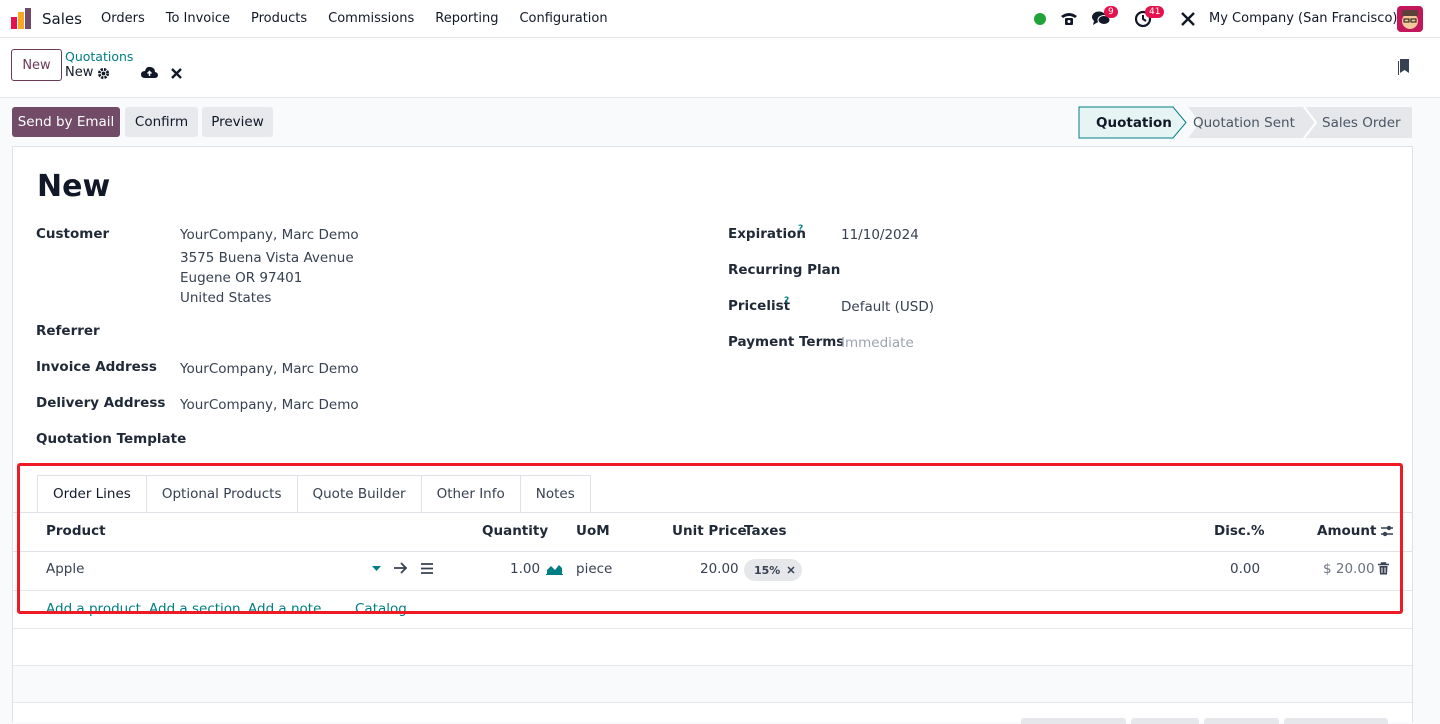 The image size is (1440, 724). What do you see at coordinates (877, 343) in the screenshot?
I see `payment-terms-field: Immediate` at bounding box center [877, 343].